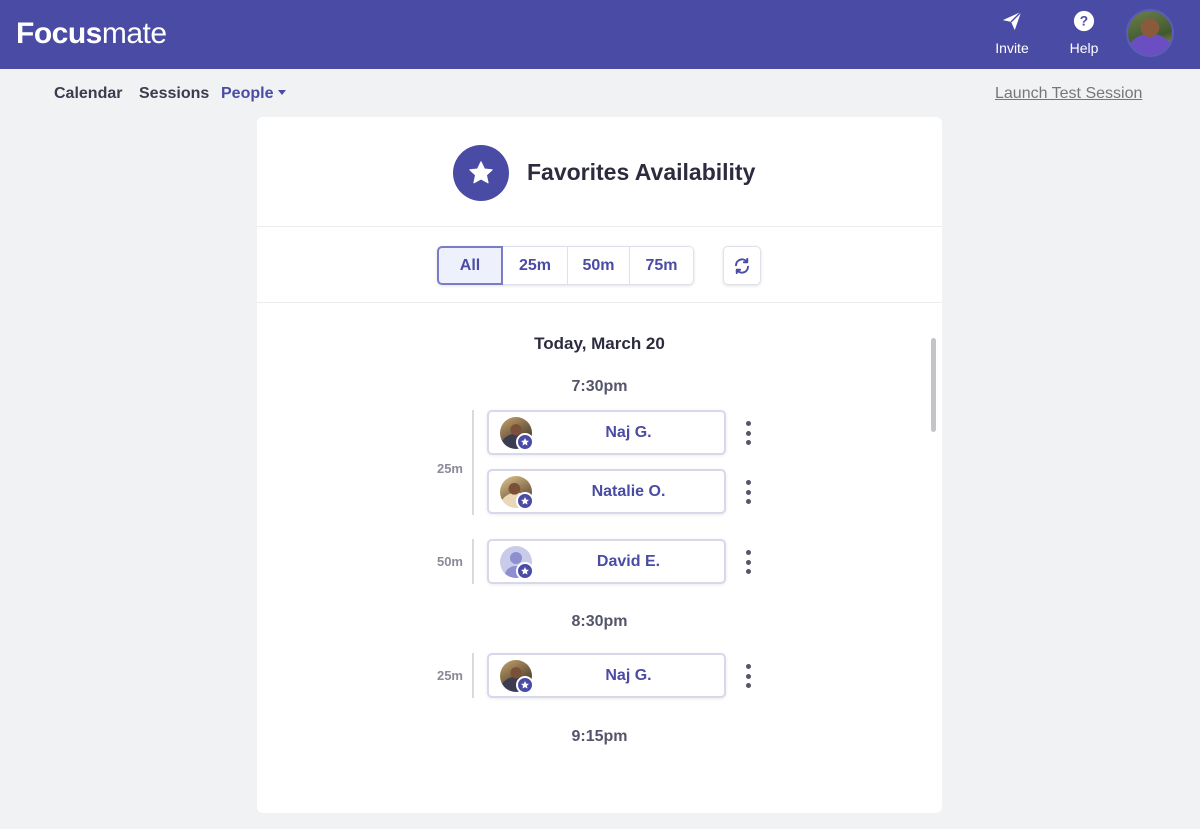  Describe the element at coordinates (1012, 21) in the screenshot. I see `paper-plane-icon` at that location.